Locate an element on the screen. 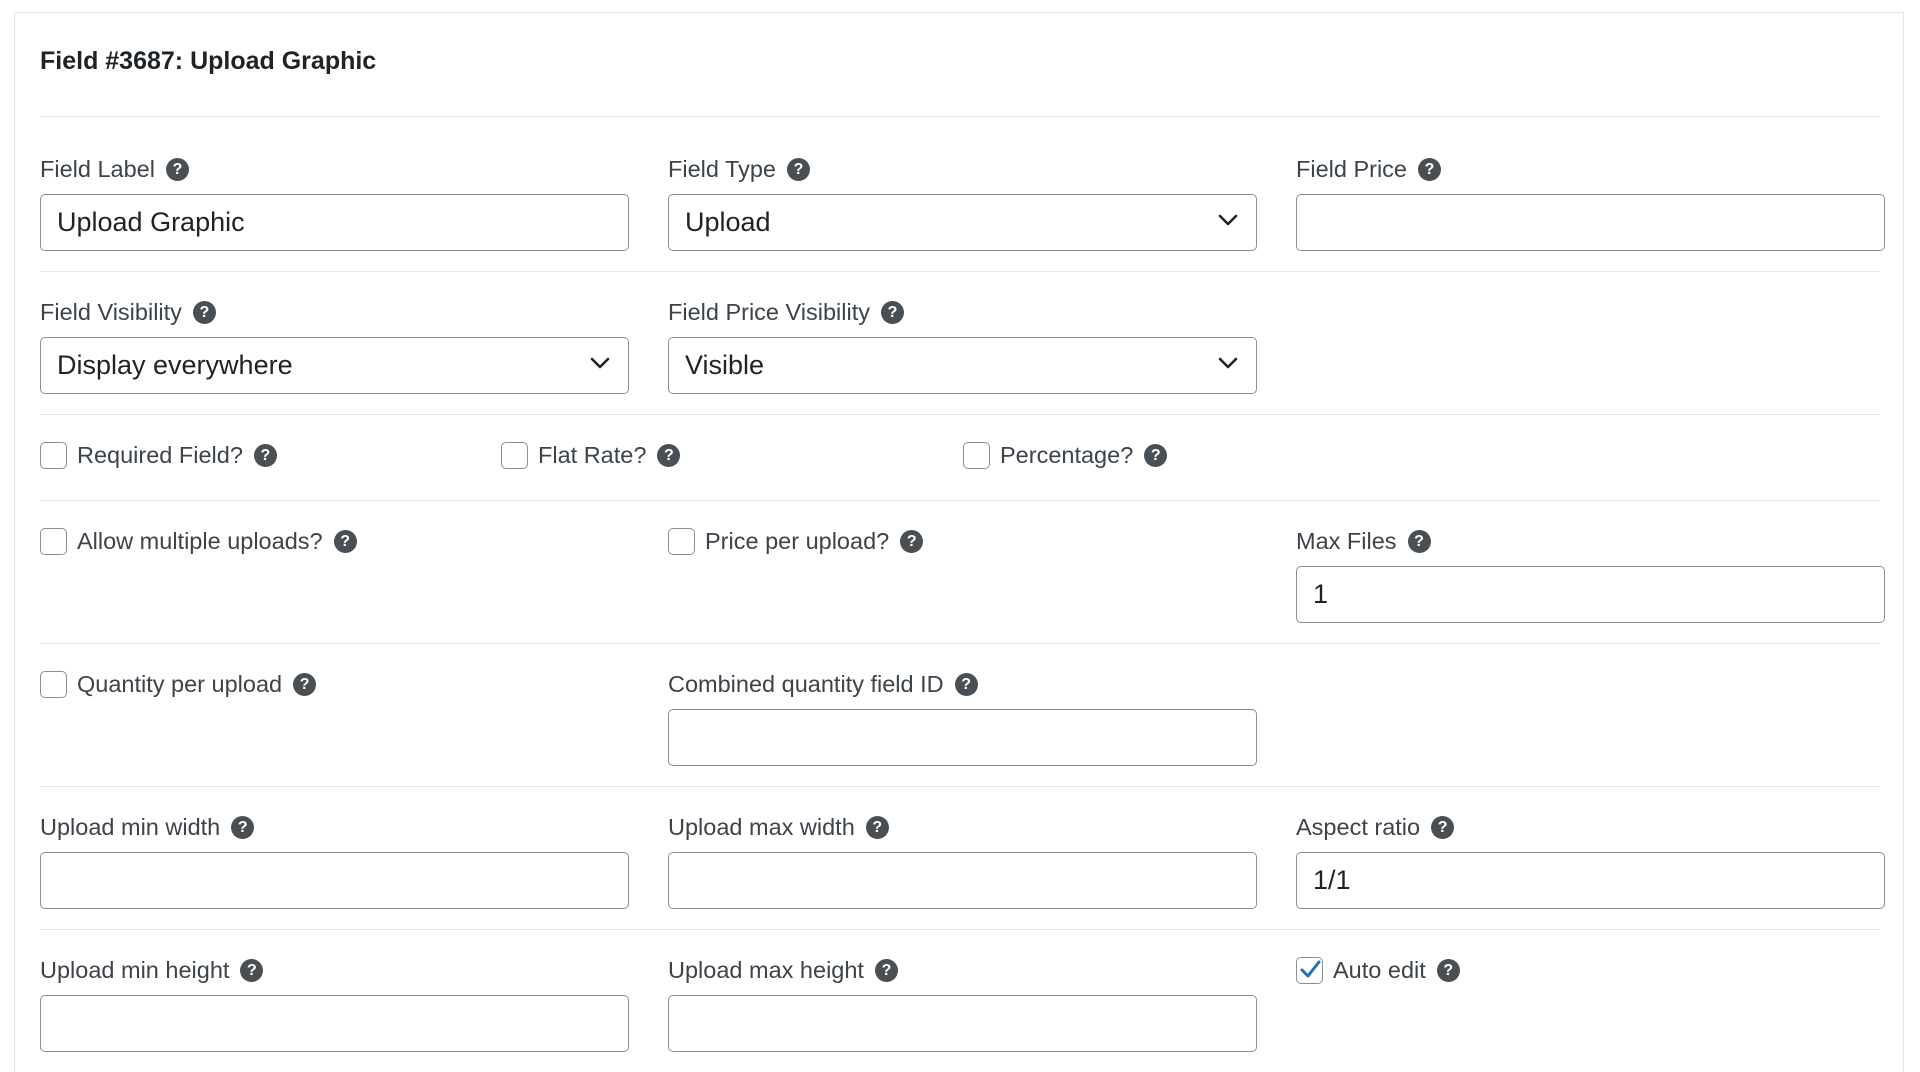  allow-multiple-uploads-checkbox-row: Allow multiple uploads? ? is located at coordinates (198, 541).